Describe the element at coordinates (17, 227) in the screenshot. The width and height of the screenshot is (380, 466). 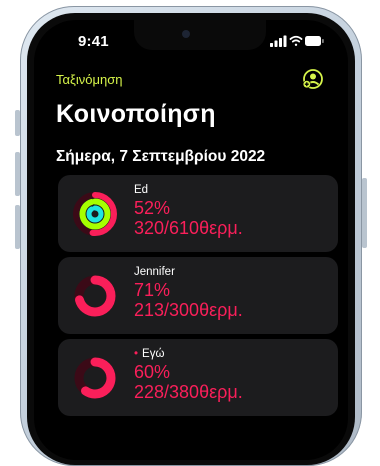
I see `volume-down-button` at that location.